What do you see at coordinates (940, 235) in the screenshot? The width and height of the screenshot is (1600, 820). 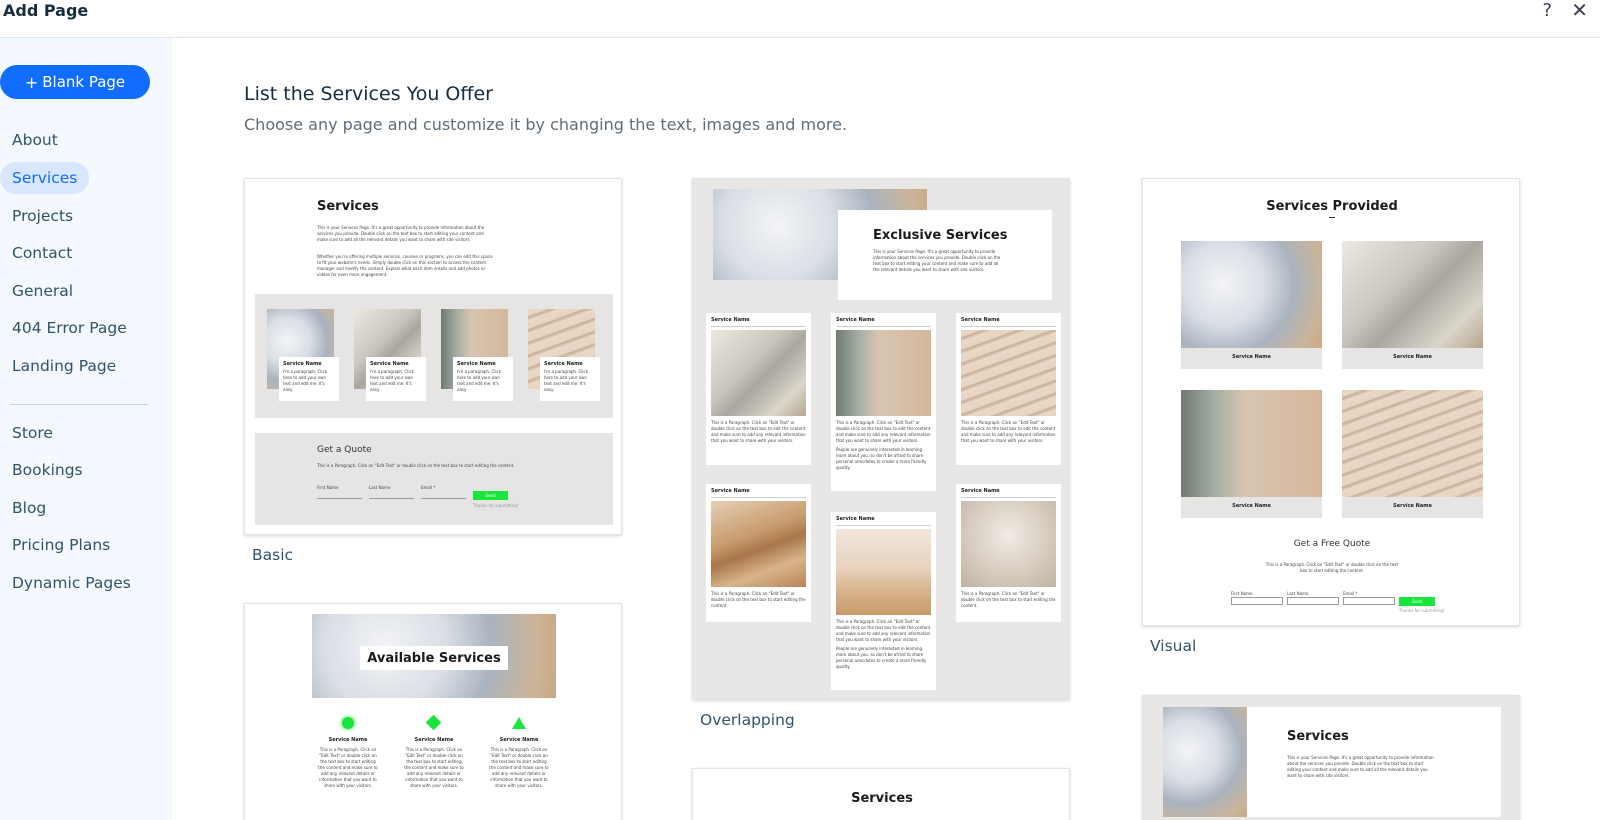 I see `template-title: Exclusive Services` at bounding box center [940, 235].